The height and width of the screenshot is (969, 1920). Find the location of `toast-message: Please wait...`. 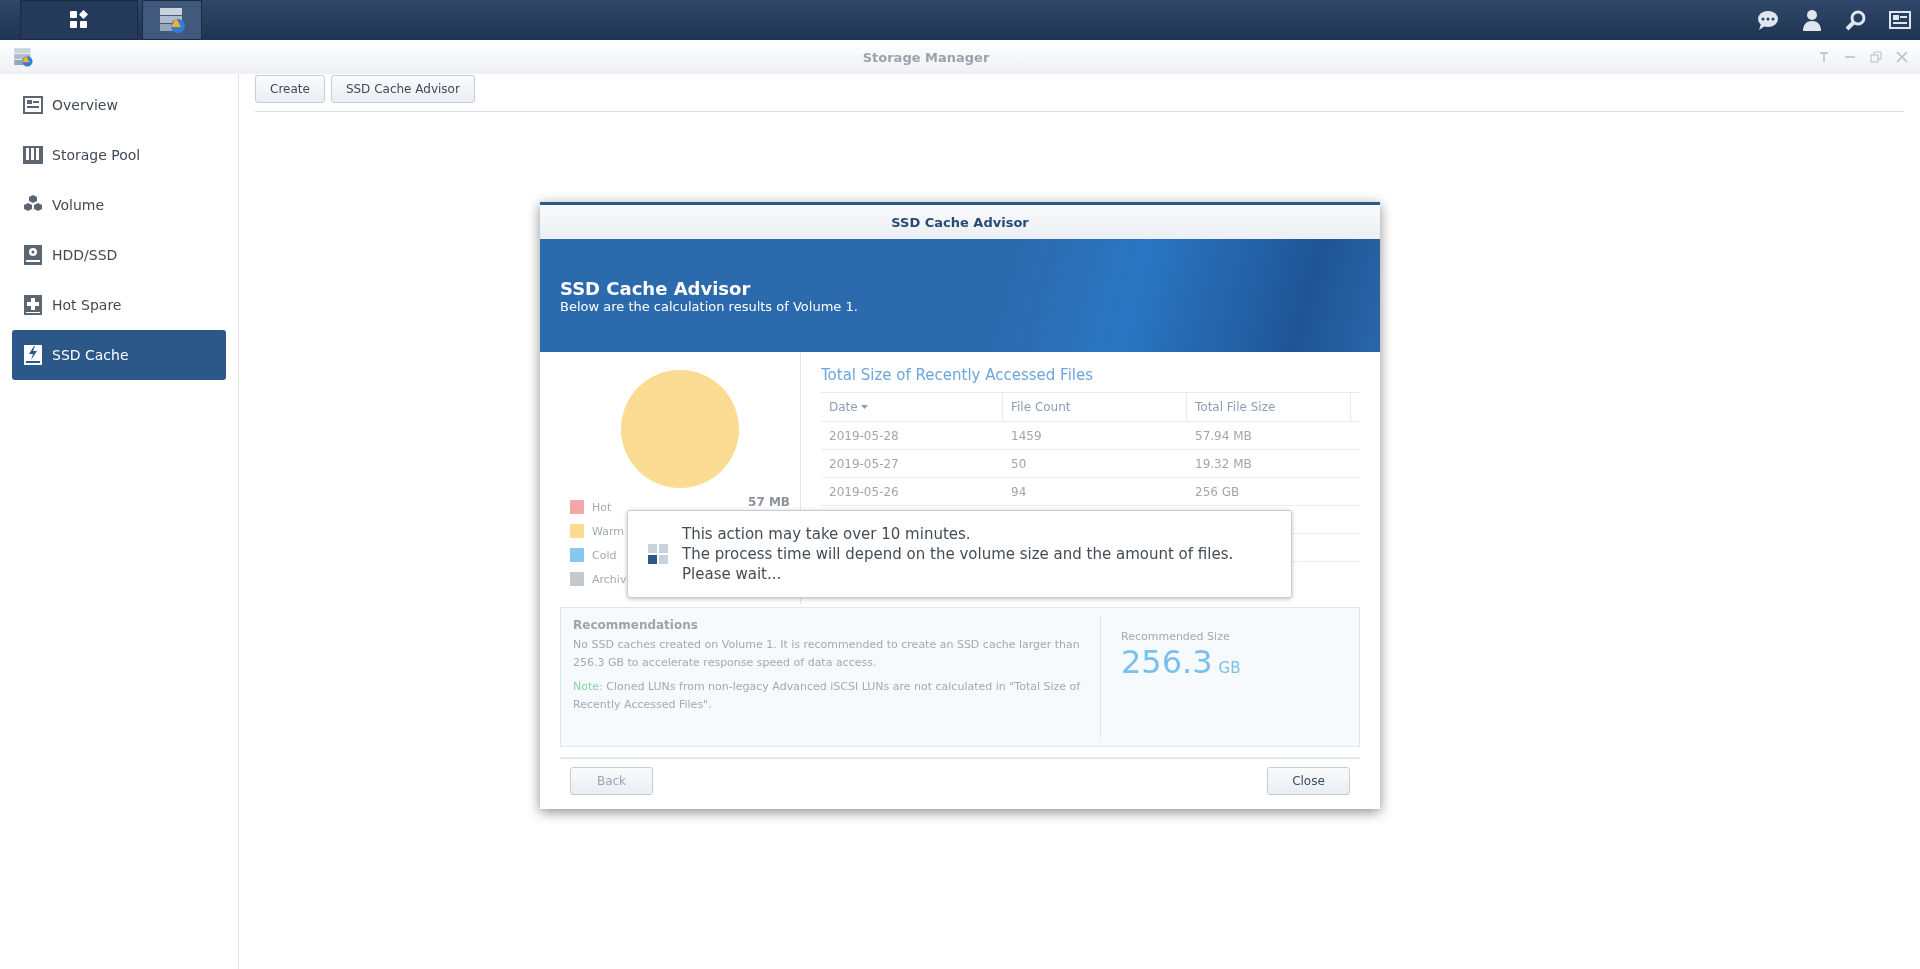

toast-message: Please wait... is located at coordinates (732, 574).